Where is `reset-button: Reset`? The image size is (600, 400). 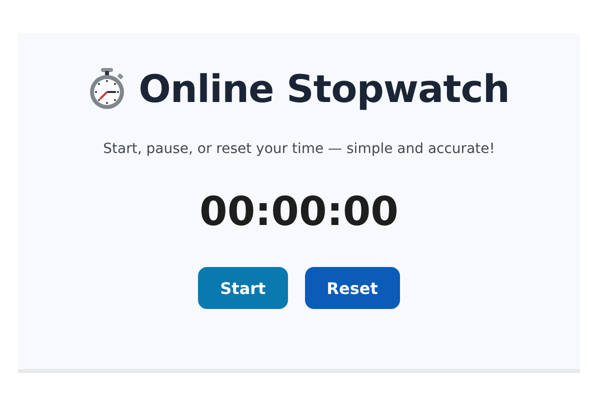
reset-button: Reset is located at coordinates (352, 288).